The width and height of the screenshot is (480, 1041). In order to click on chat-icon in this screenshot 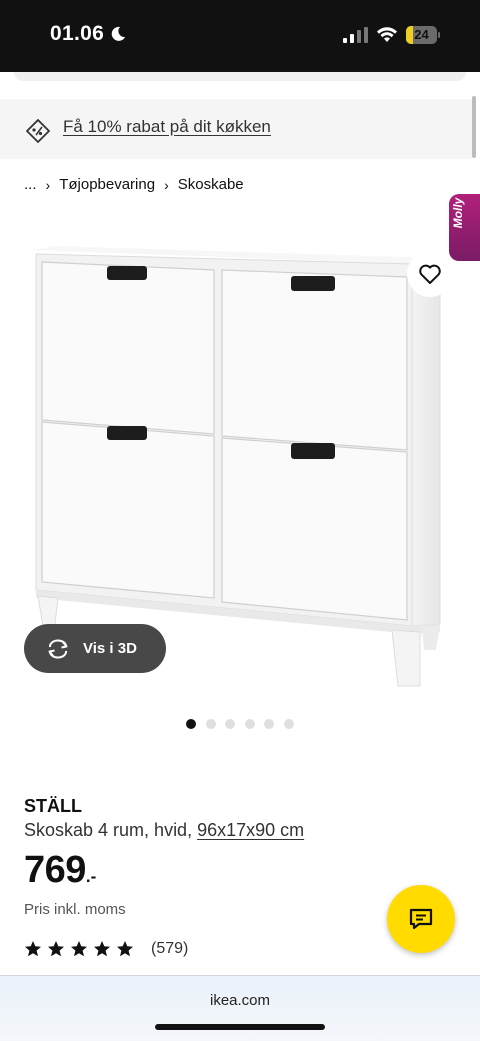, I will do `click(421, 919)`.